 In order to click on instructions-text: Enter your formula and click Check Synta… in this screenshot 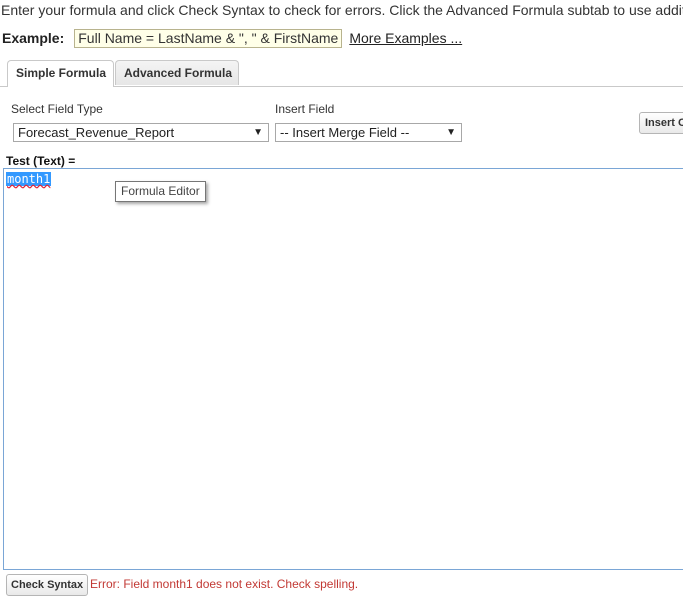, I will do `click(342, 10)`.